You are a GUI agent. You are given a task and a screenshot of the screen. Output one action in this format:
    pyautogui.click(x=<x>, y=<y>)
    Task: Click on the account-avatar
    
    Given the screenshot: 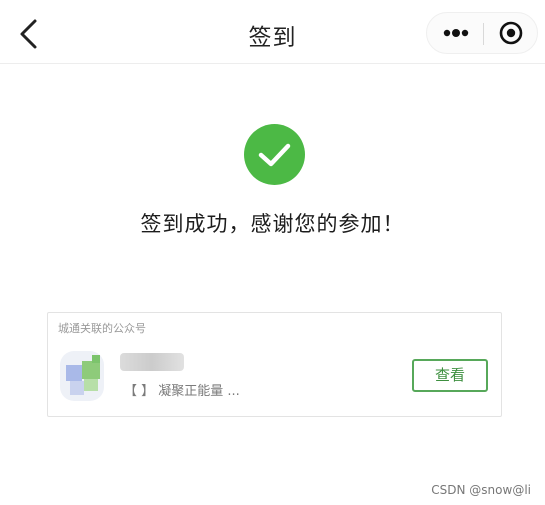 What is the action you would take?
    pyautogui.click(x=83, y=376)
    